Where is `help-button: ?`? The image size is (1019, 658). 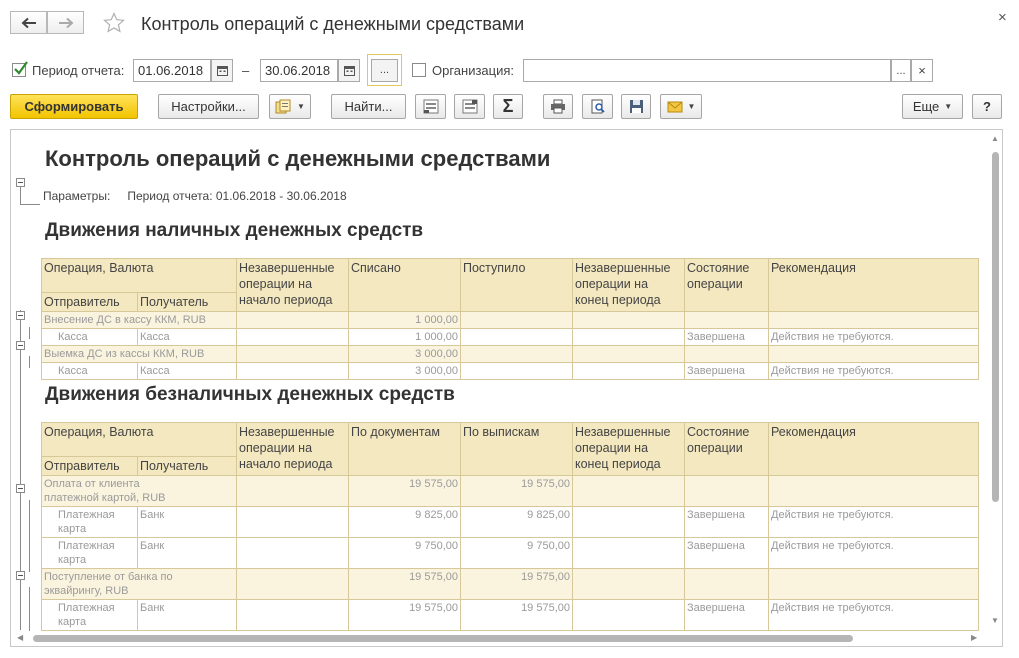
help-button: ? is located at coordinates (987, 106).